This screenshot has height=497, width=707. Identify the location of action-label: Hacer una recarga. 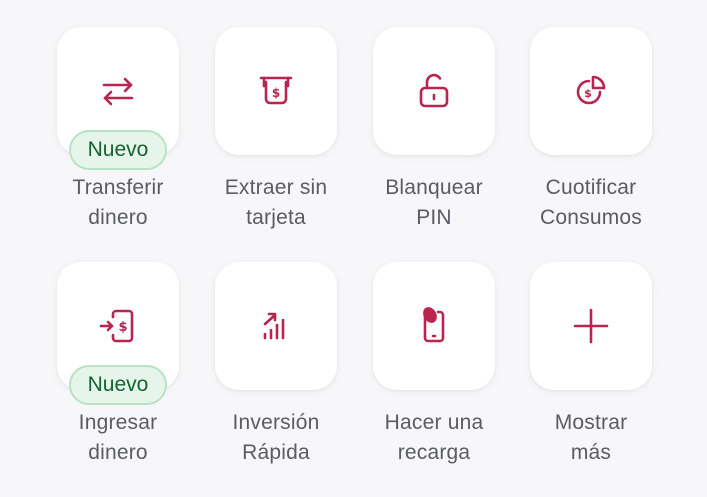
(434, 438).